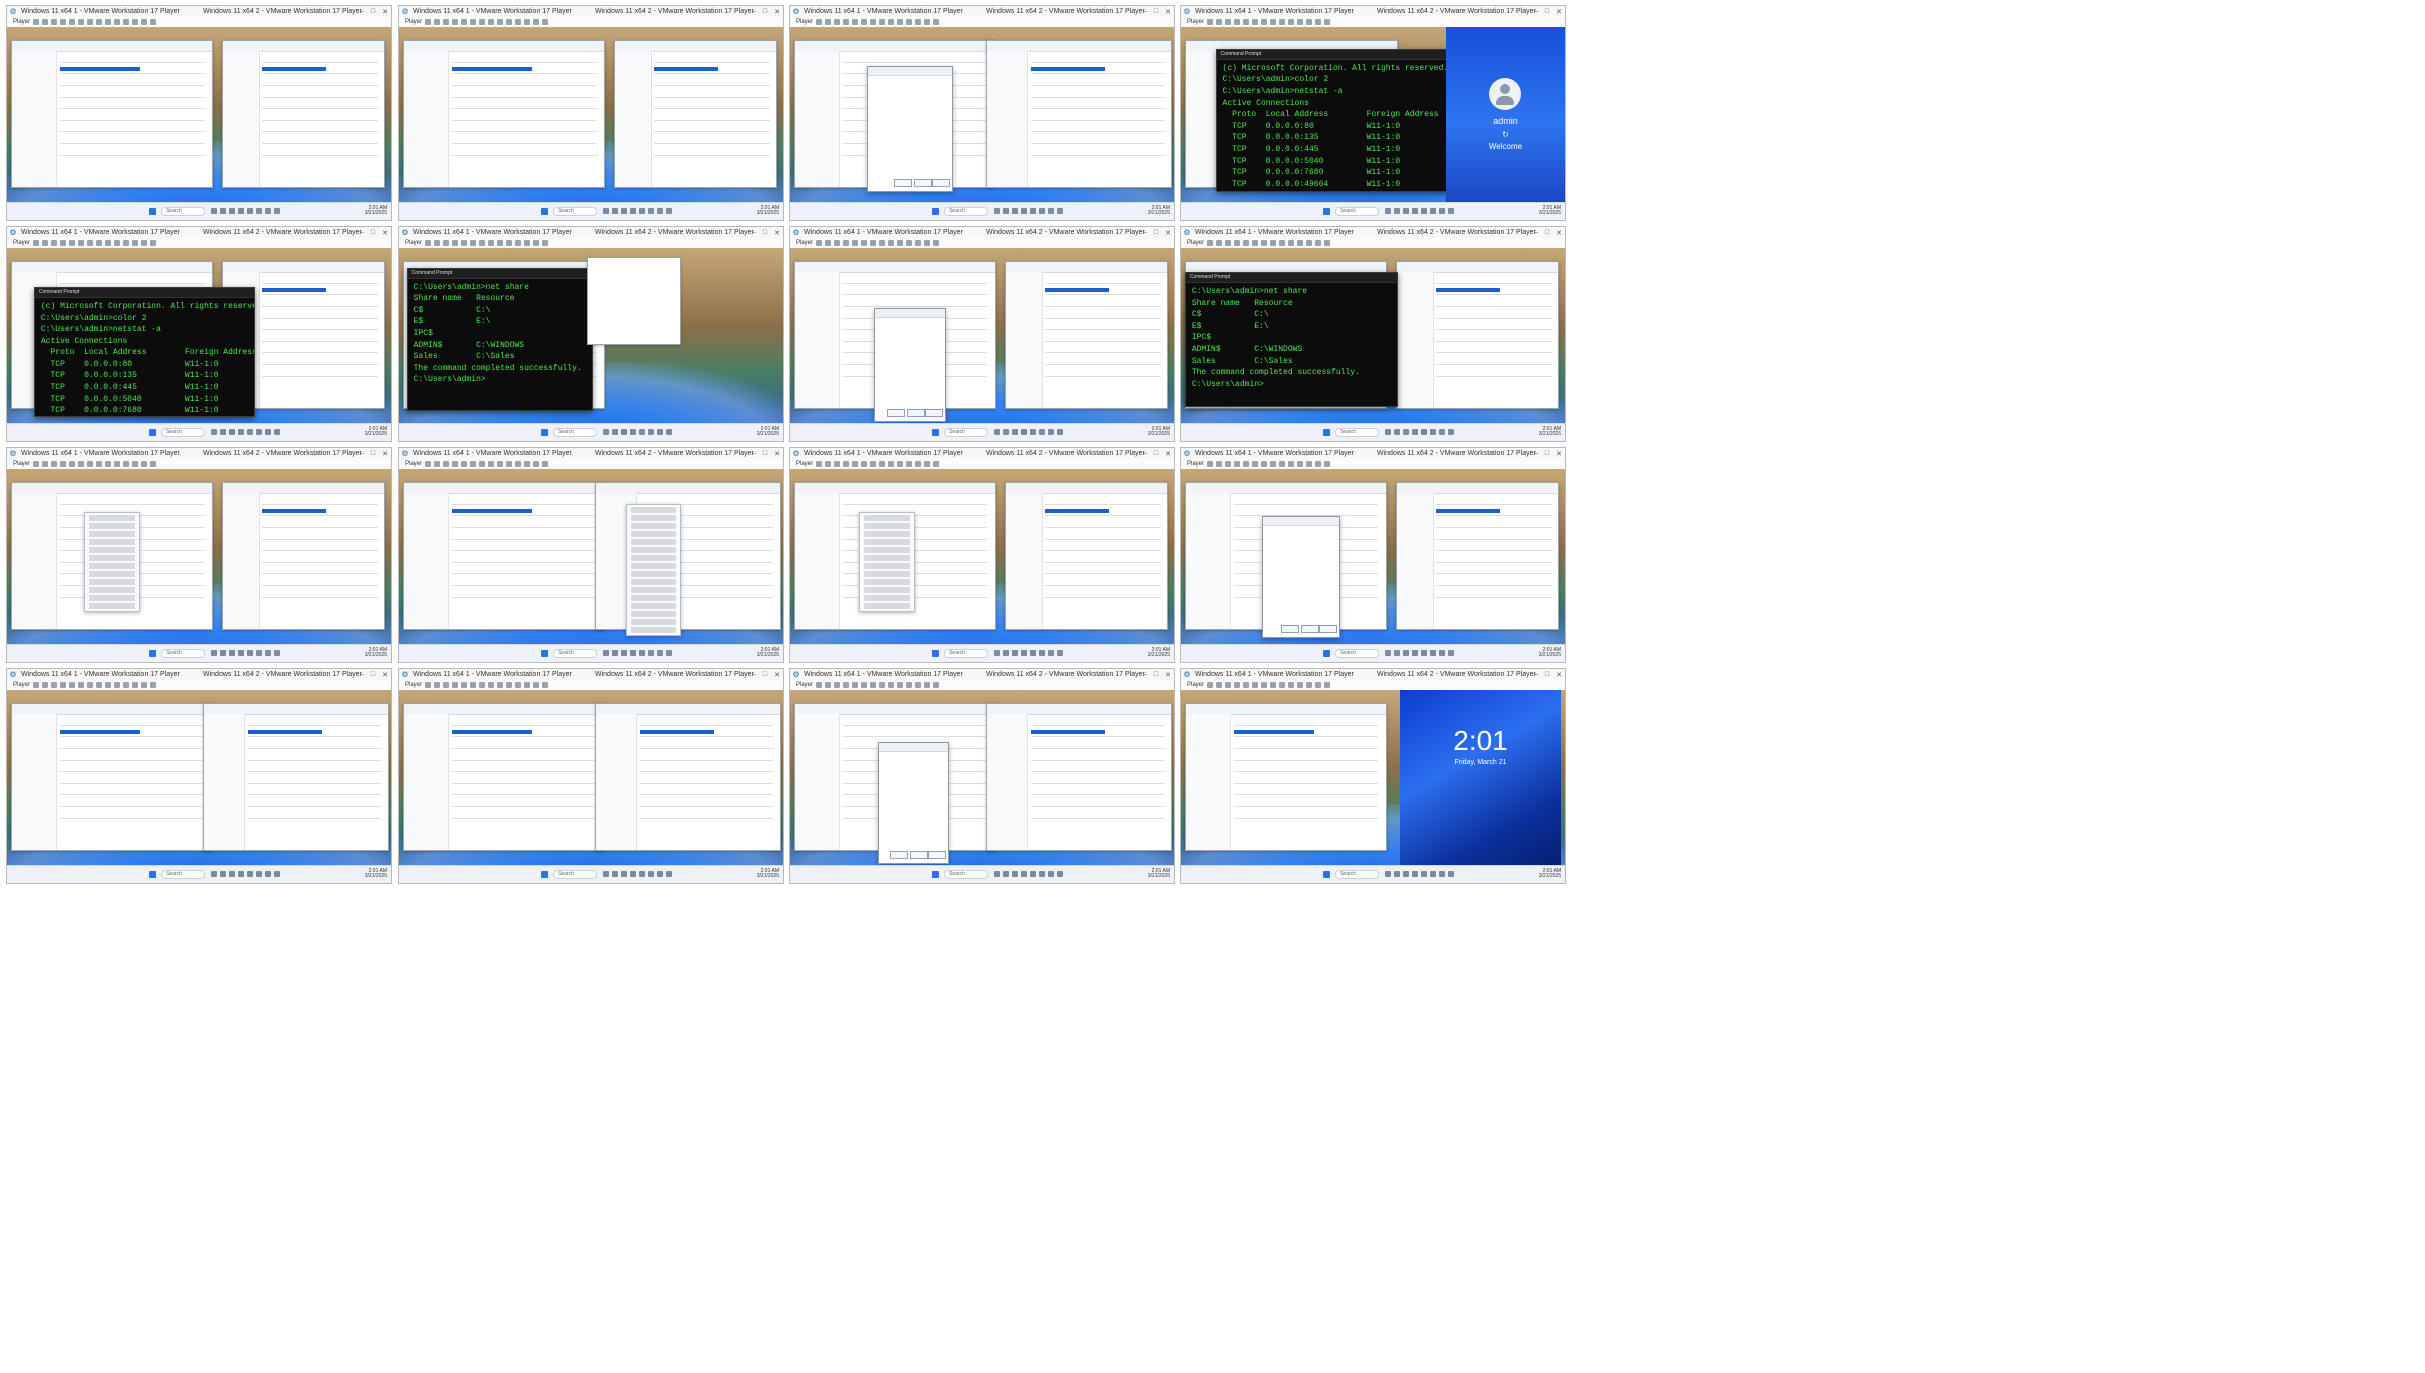  I want to click on lock-screen-clock: 2:01 Friday, March 21, so click(1480, 777).